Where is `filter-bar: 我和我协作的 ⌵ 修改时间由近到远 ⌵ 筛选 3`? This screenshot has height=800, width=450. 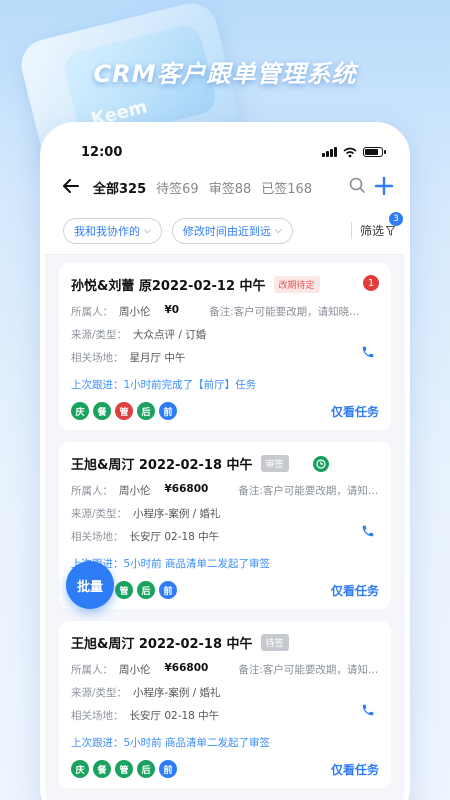
filter-bar: 我和我协作的 ⌵ 修改时间由近到远 ⌵ 筛选 3 is located at coordinates (225, 231).